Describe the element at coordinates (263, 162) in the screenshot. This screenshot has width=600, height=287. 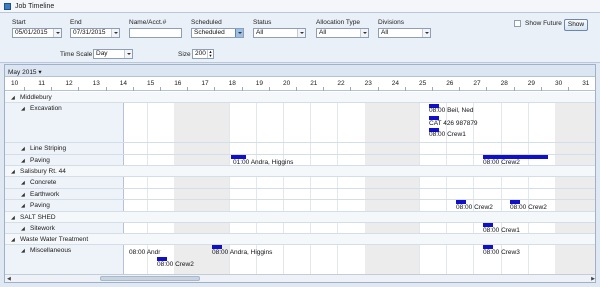
I see `event-label: 01:00 Andra, Higgins` at that location.